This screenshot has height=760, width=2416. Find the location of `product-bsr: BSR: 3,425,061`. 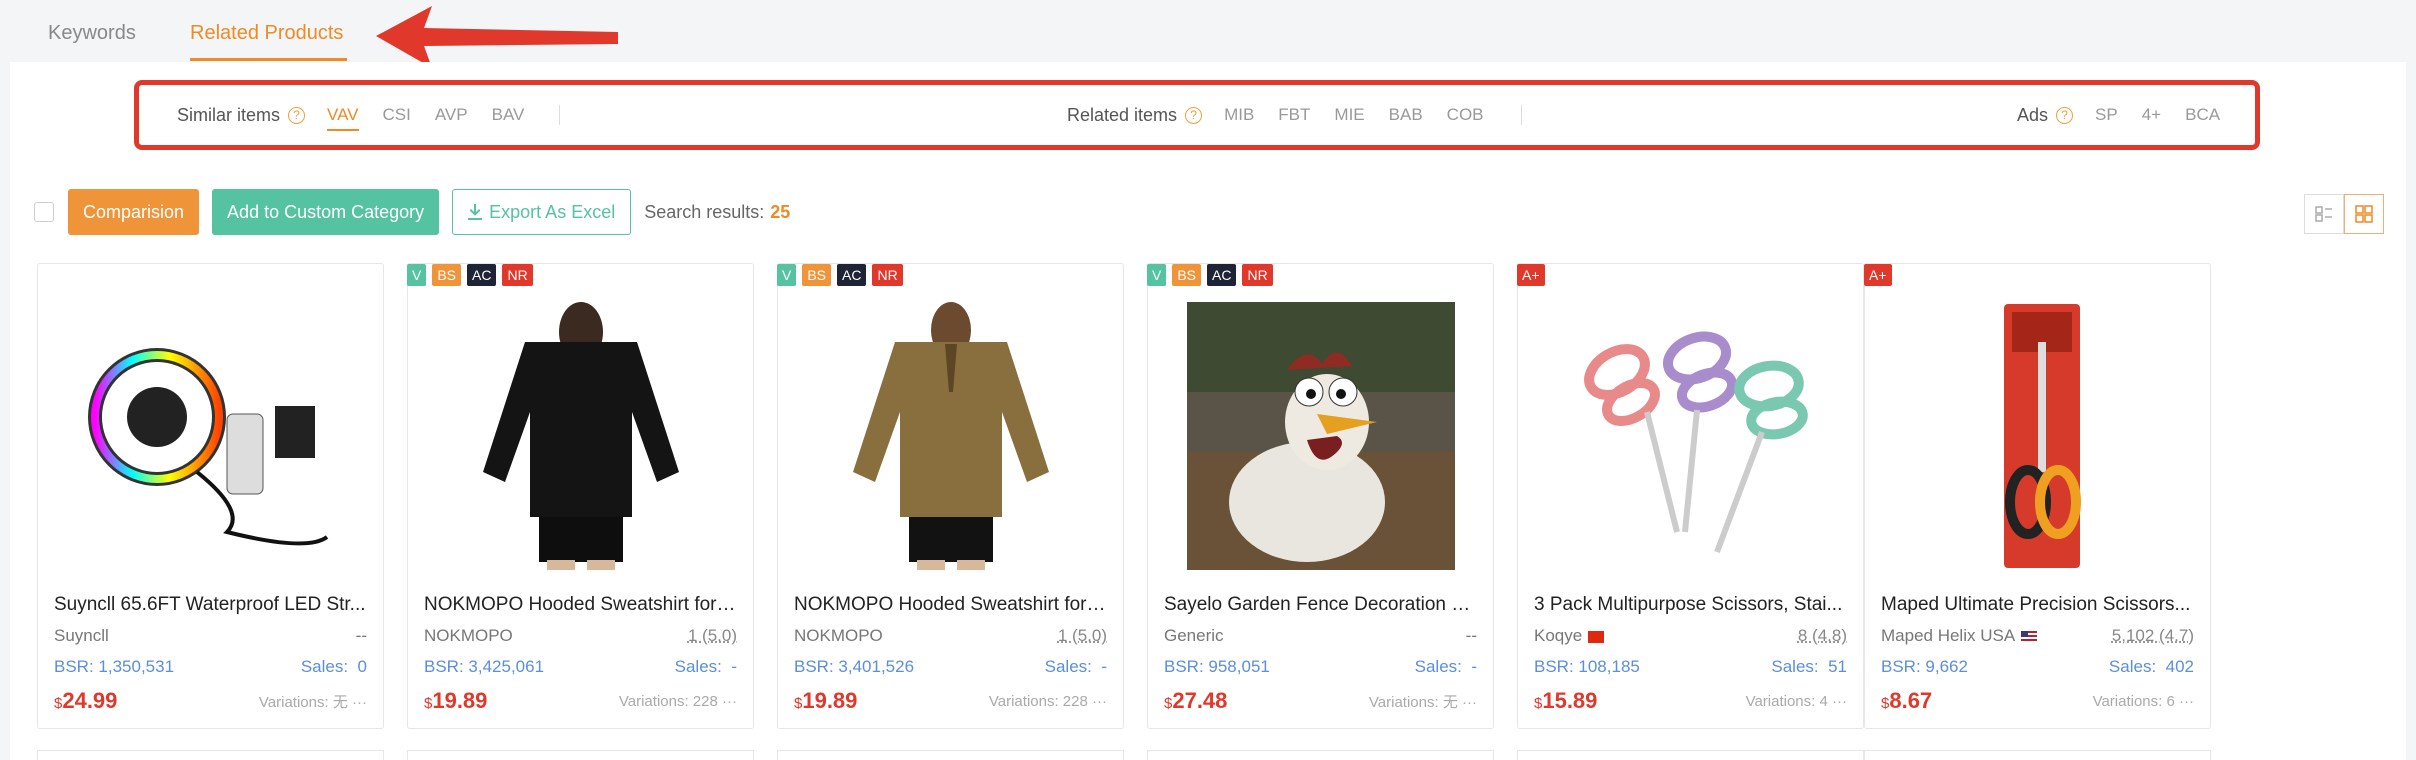

product-bsr: BSR: 3,425,061 is located at coordinates (484, 667).